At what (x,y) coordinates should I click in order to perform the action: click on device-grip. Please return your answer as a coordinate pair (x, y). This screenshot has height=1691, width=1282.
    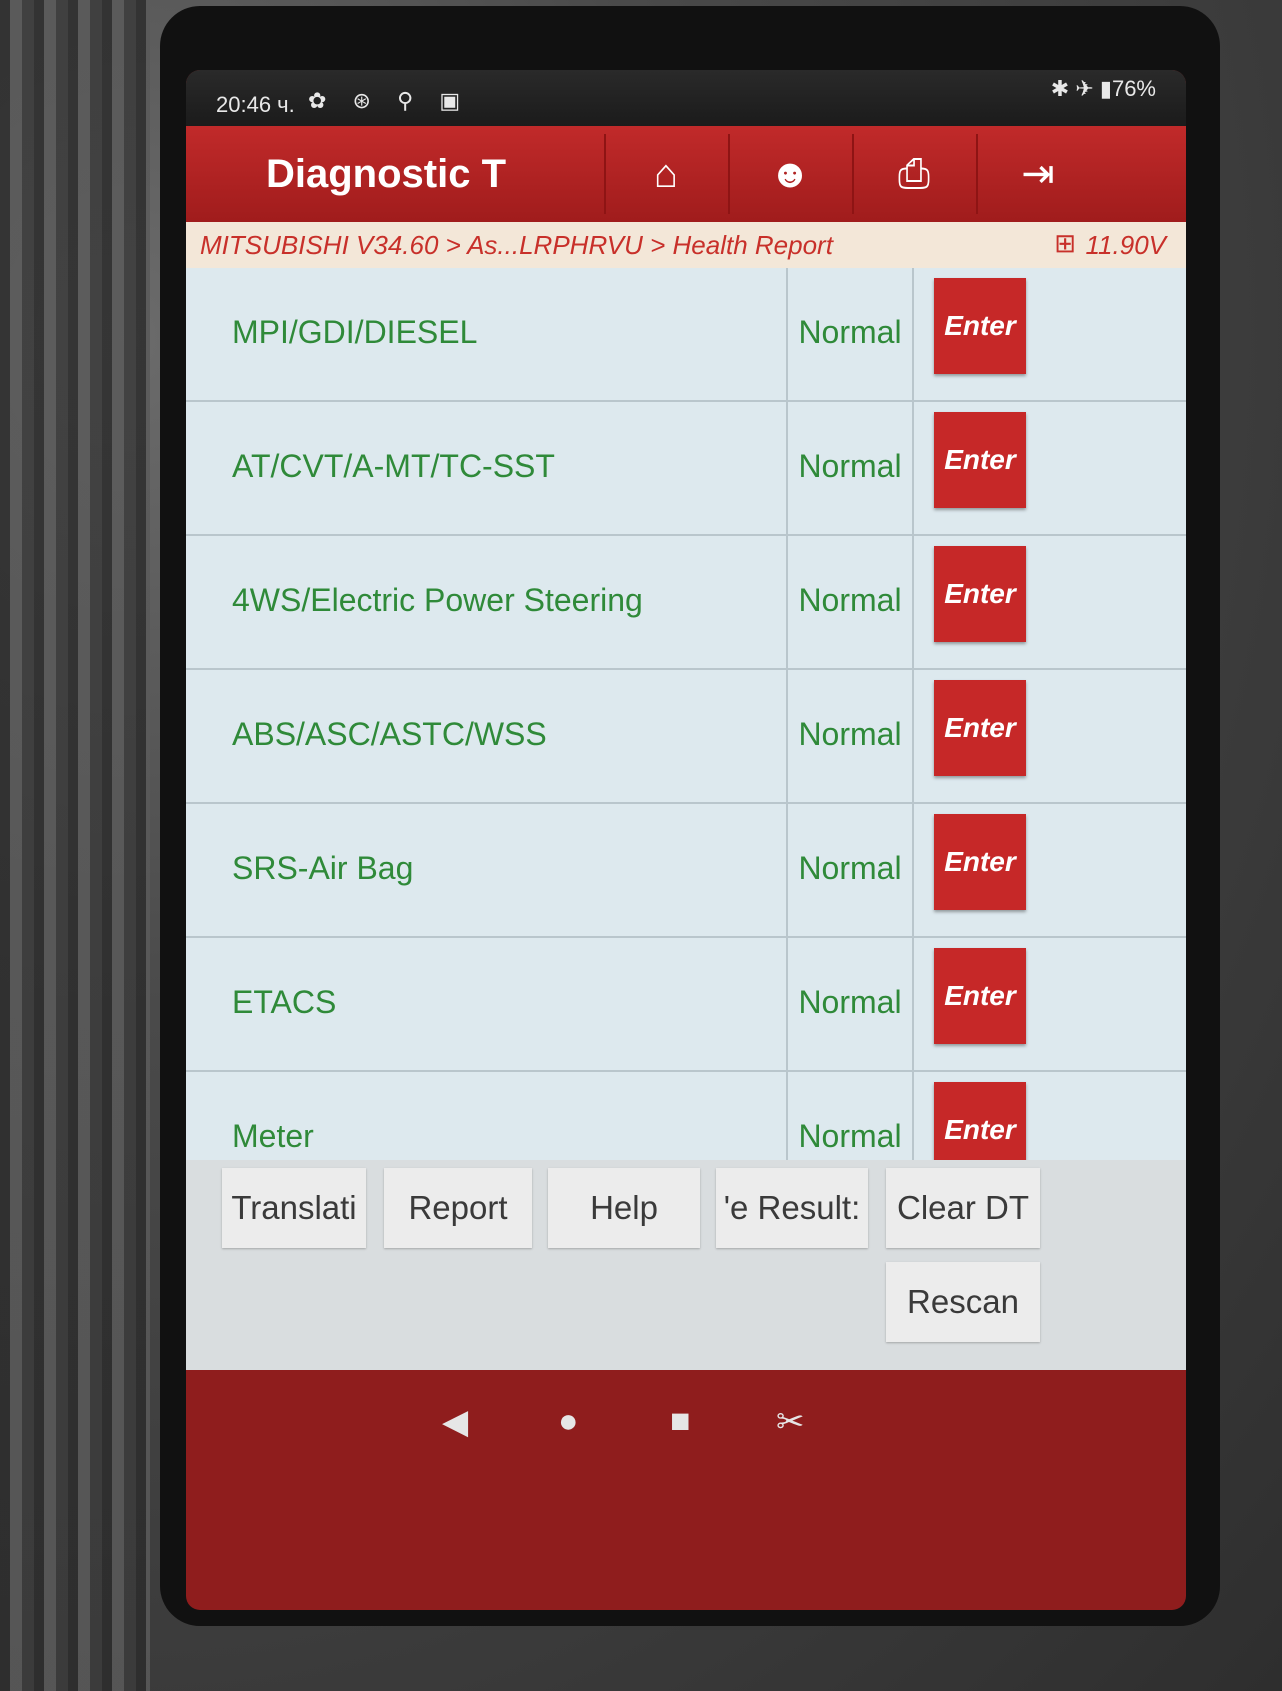
    Looking at the image, I should click on (75, 845).